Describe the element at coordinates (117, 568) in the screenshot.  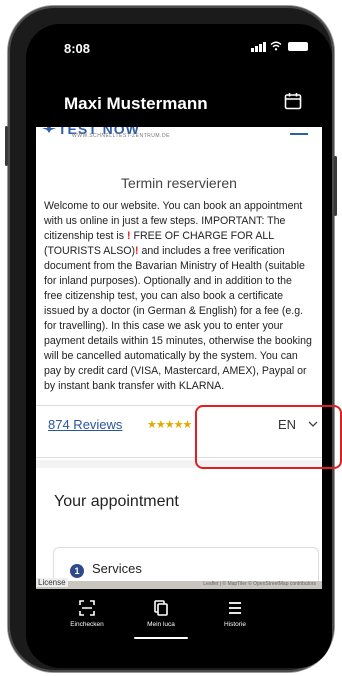
I see `services-label: Services` at that location.